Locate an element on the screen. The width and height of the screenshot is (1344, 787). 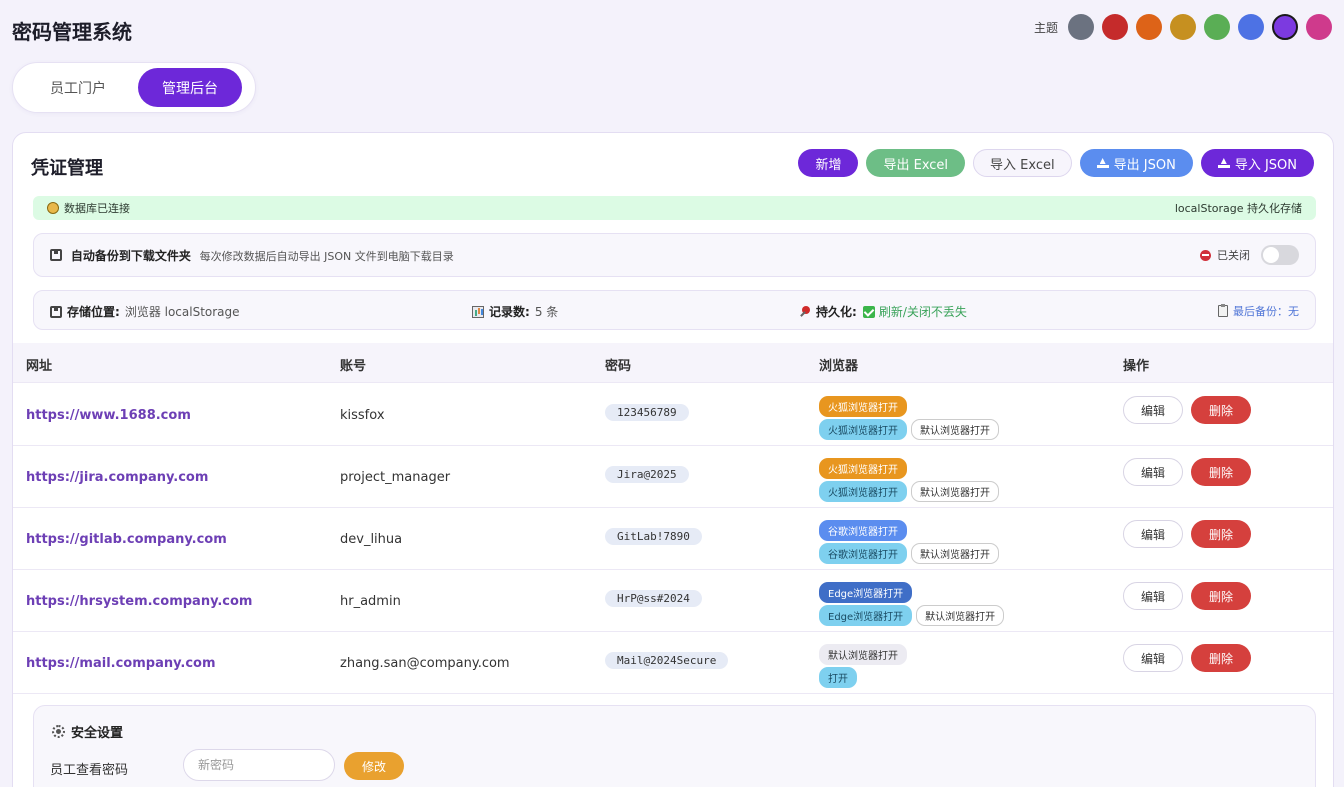
col-header-password: 密码 is located at coordinates (618, 366).